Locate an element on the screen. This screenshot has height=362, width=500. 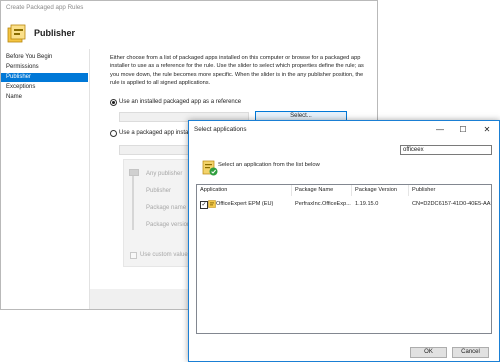
cancel-button: Cancel is located at coordinates (470, 352).